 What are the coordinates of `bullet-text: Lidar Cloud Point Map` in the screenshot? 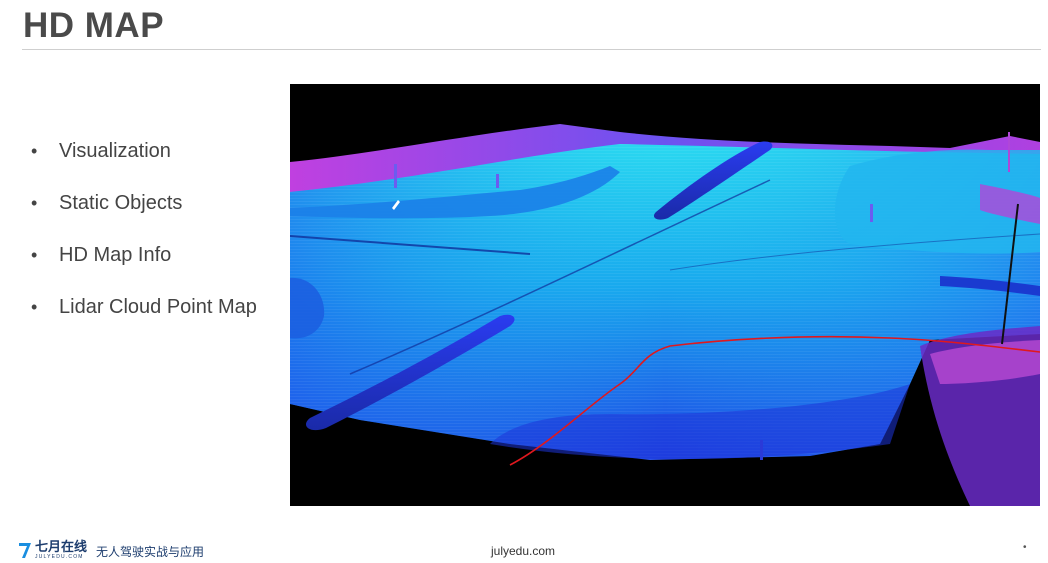 It's located at (158, 307).